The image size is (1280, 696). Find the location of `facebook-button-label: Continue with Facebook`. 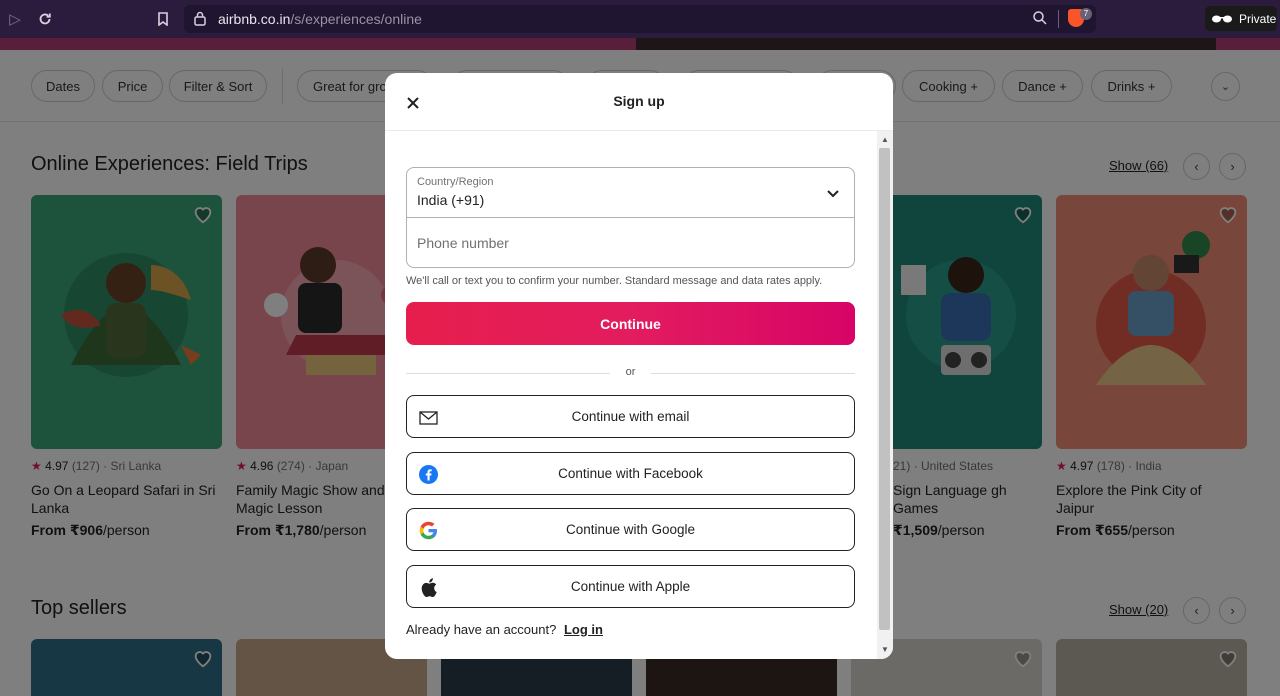

facebook-button-label: Continue with Facebook is located at coordinates (630, 473).